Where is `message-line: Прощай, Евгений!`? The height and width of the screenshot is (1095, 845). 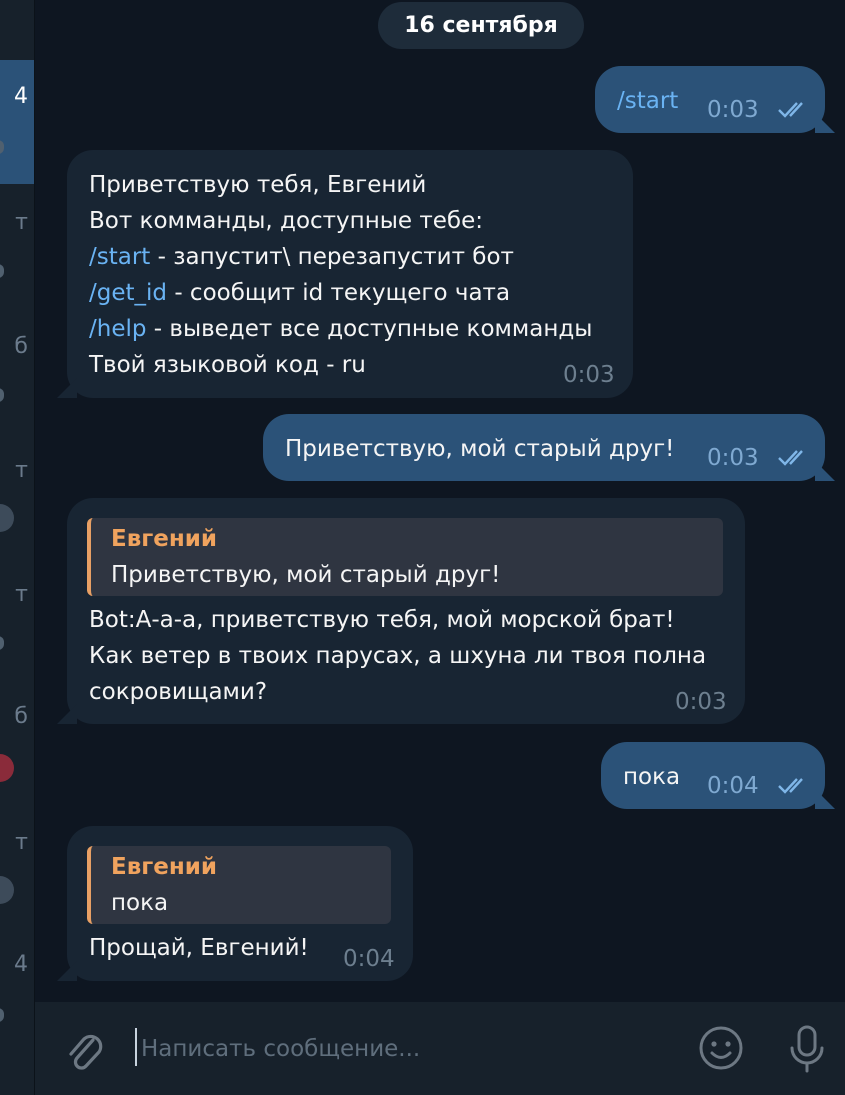 message-line: Прощай, Евгений! is located at coordinates (199, 948).